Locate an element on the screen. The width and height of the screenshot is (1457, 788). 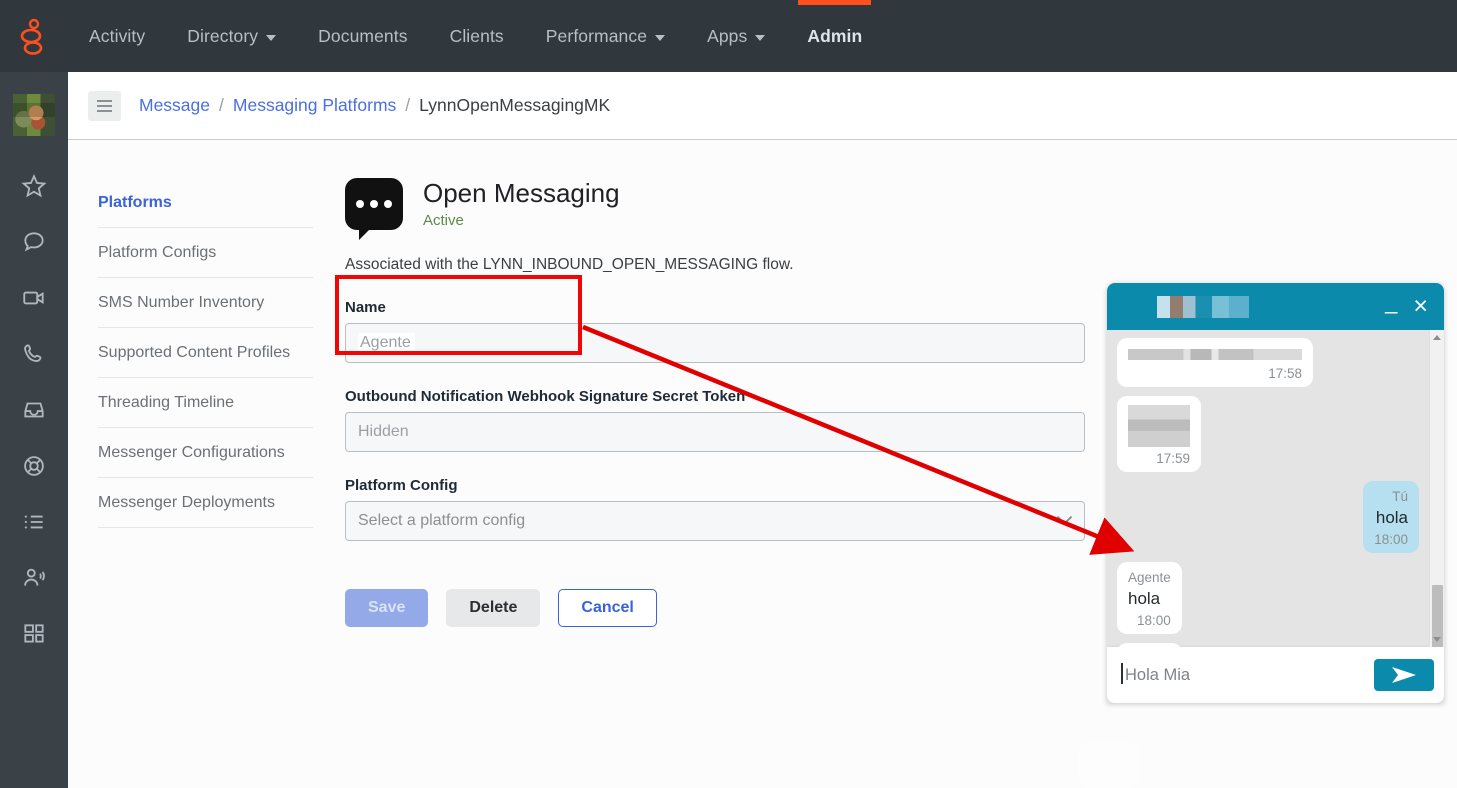
person-voice-icon is located at coordinates (34, 577).